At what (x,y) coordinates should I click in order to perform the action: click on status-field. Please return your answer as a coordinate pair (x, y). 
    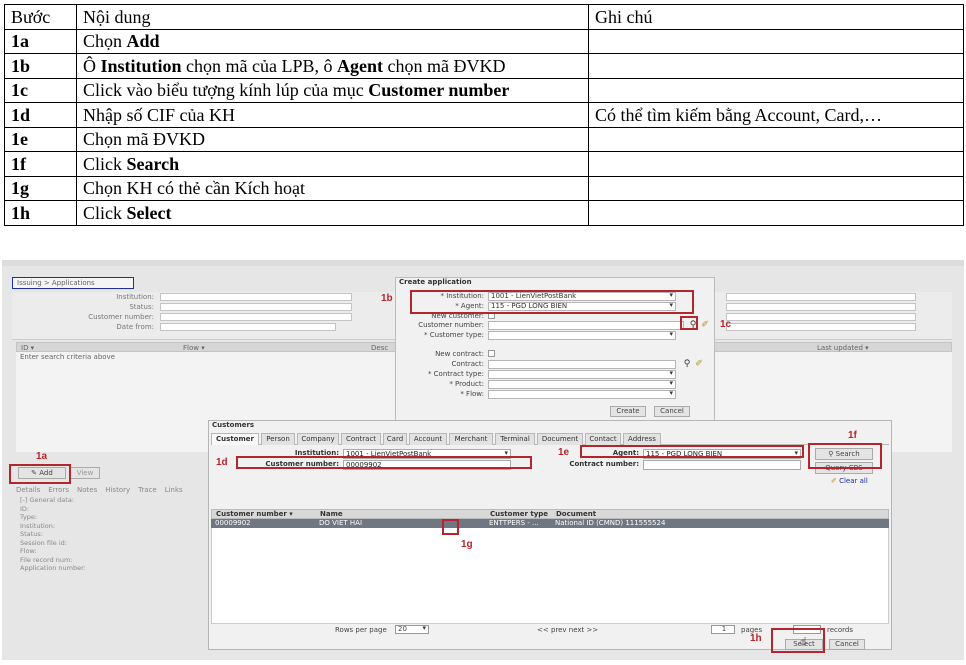
    Looking at the image, I should click on (256, 307).